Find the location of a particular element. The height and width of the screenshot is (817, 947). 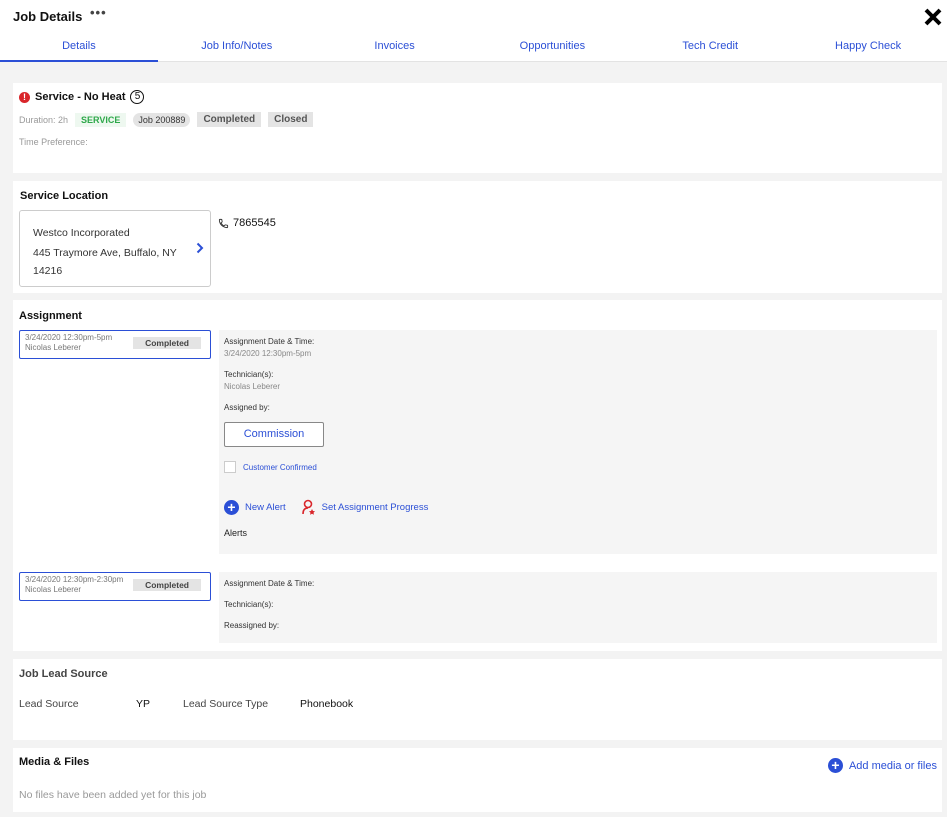

assignment-actions: + New Alert Set Assignment Progress is located at coordinates (326, 507).